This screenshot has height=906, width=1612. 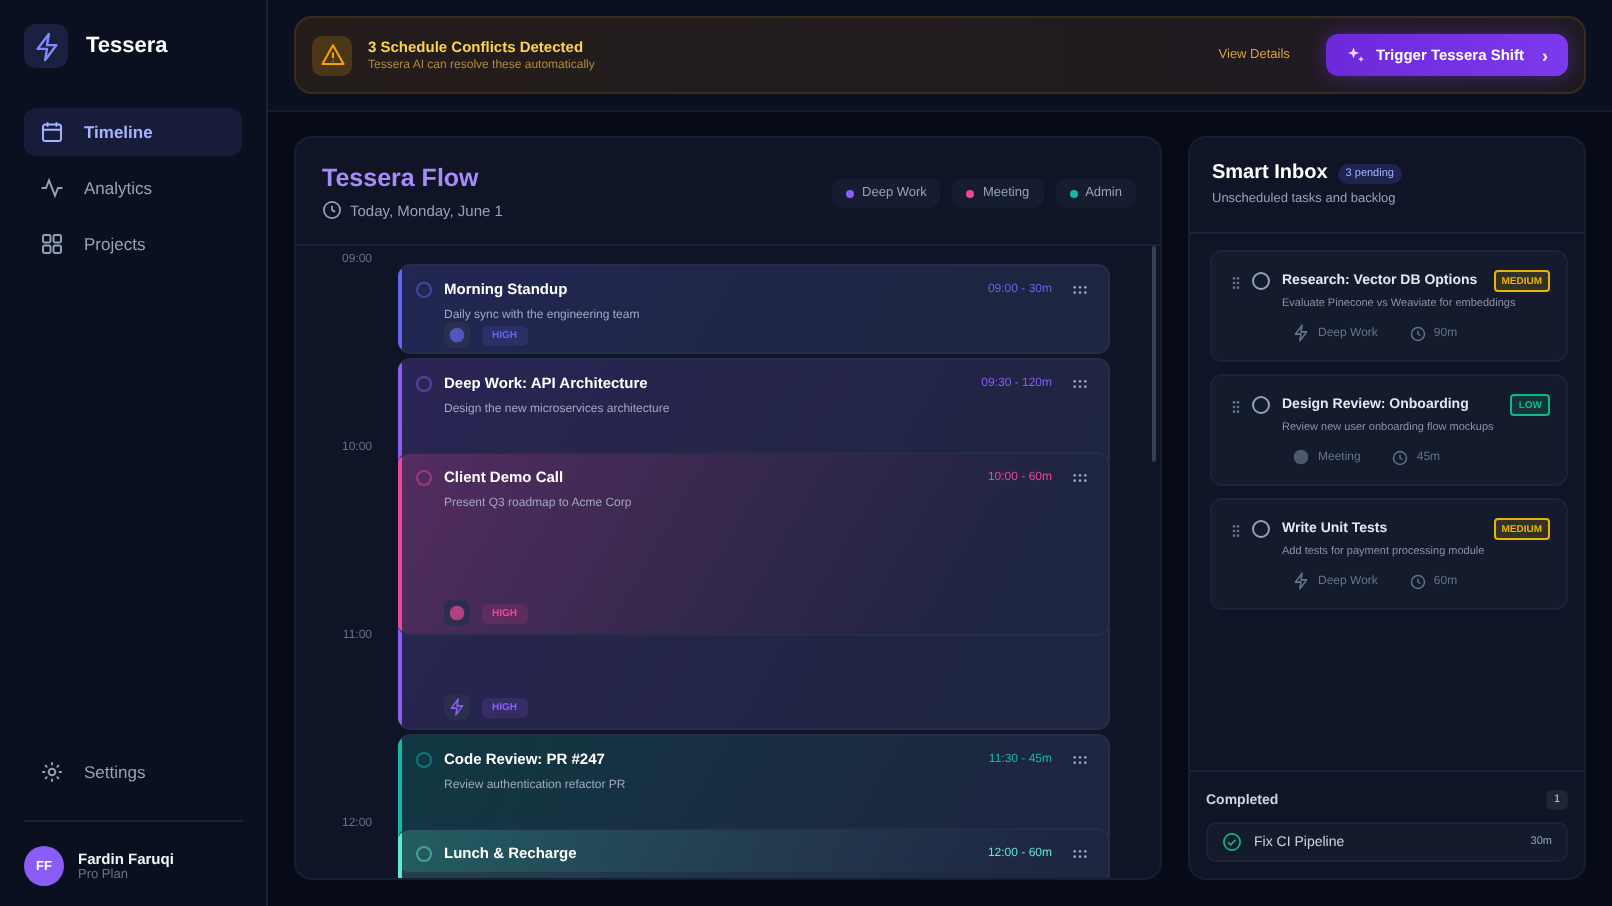 I want to click on circle-icon, so click(x=1301, y=457).